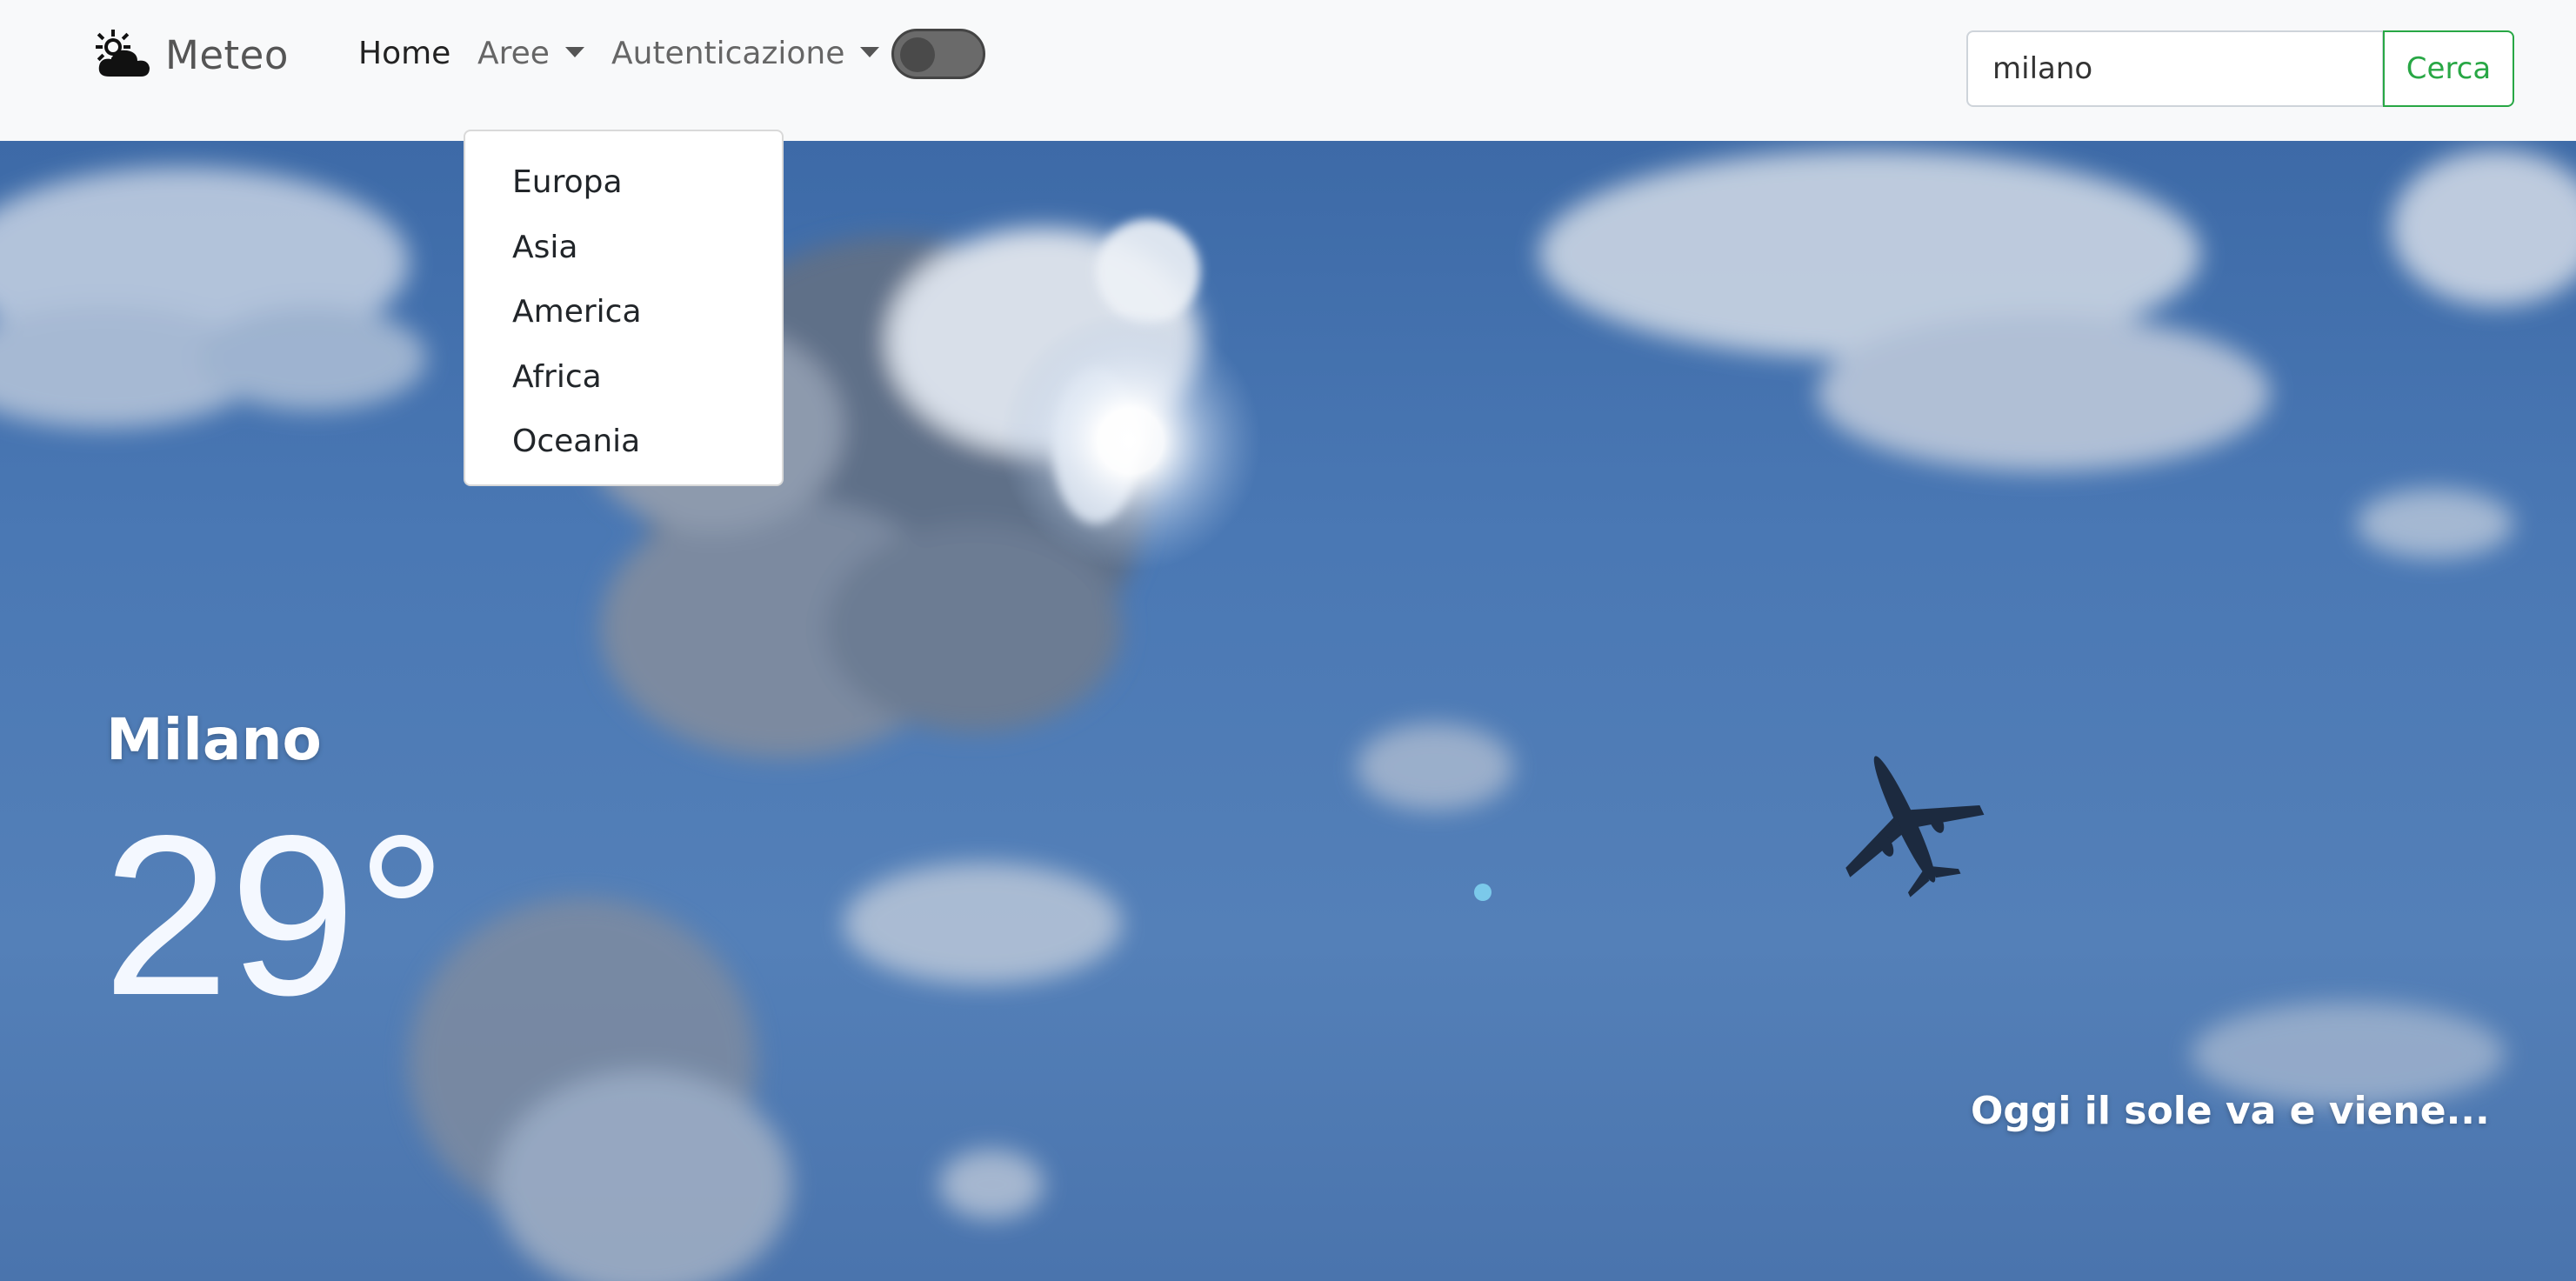 This screenshot has height=1281, width=2576. I want to click on toggle-knob, so click(917, 54).